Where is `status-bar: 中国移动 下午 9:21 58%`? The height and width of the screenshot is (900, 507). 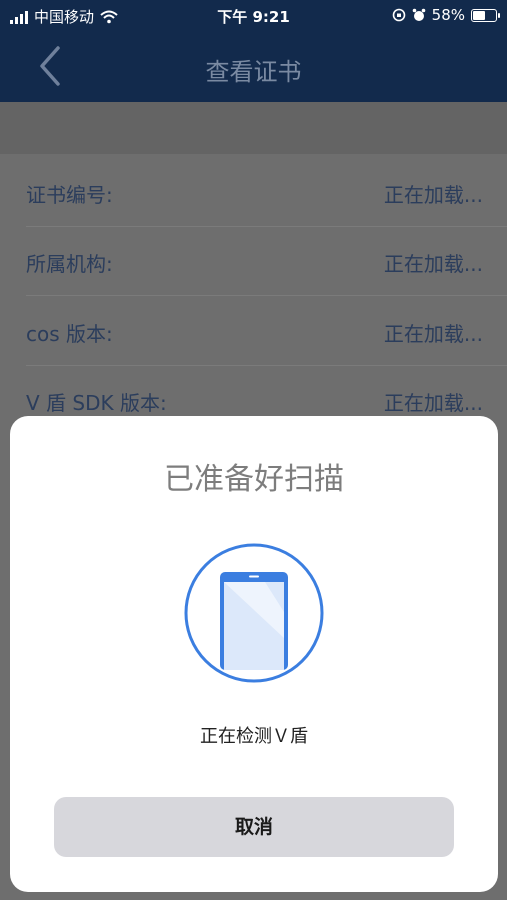 status-bar: 中国移动 下午 9:21 58% is located at coordinates (253, 15).